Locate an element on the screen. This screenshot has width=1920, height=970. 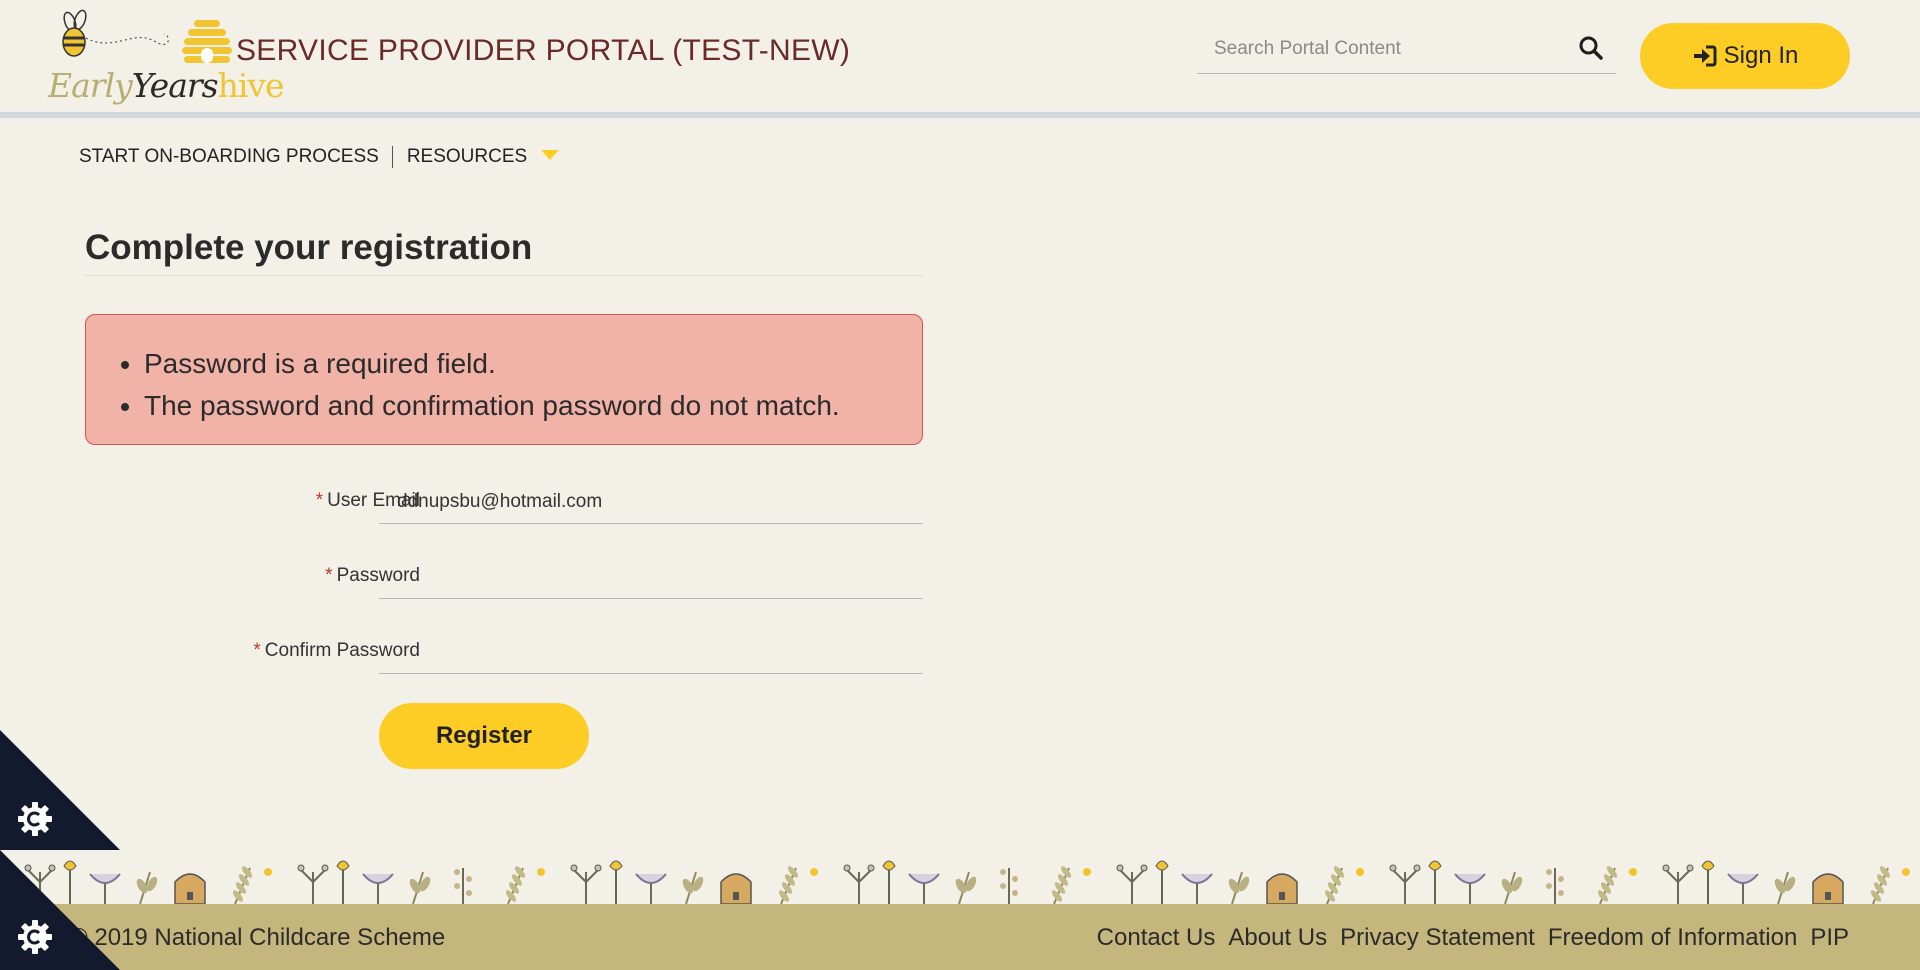
nav-separator is located at coordinates (392, 157).